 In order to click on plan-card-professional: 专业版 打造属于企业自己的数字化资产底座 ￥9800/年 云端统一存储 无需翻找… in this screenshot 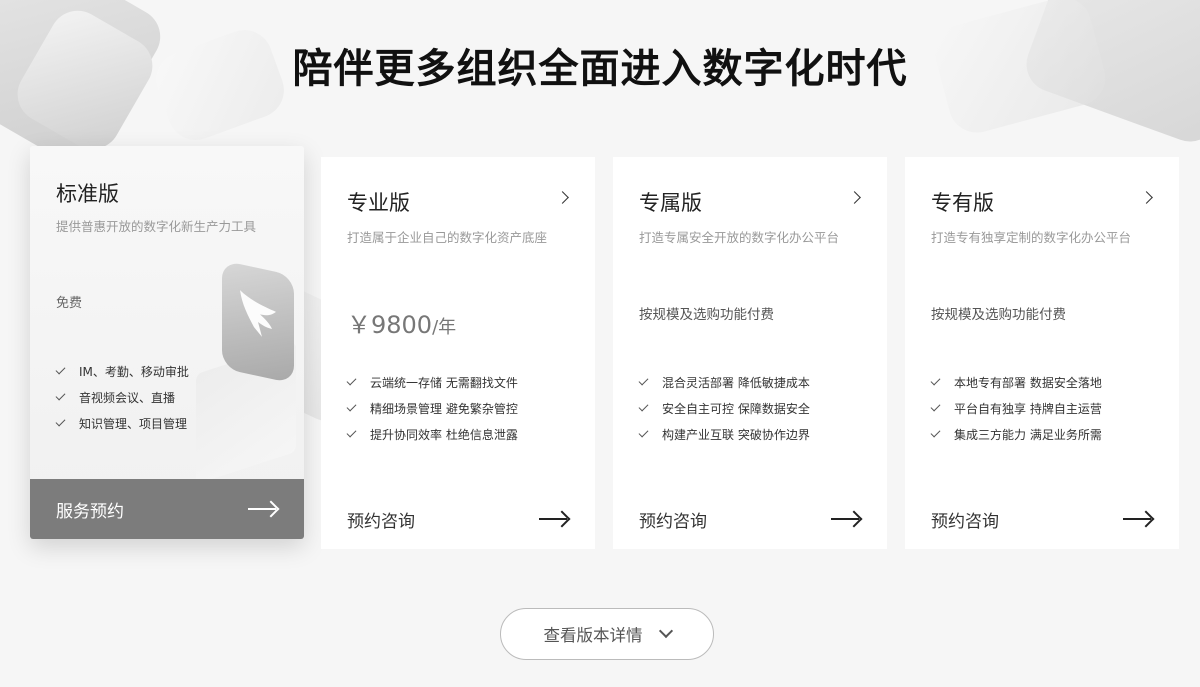, I will do `click(458, 353)`.